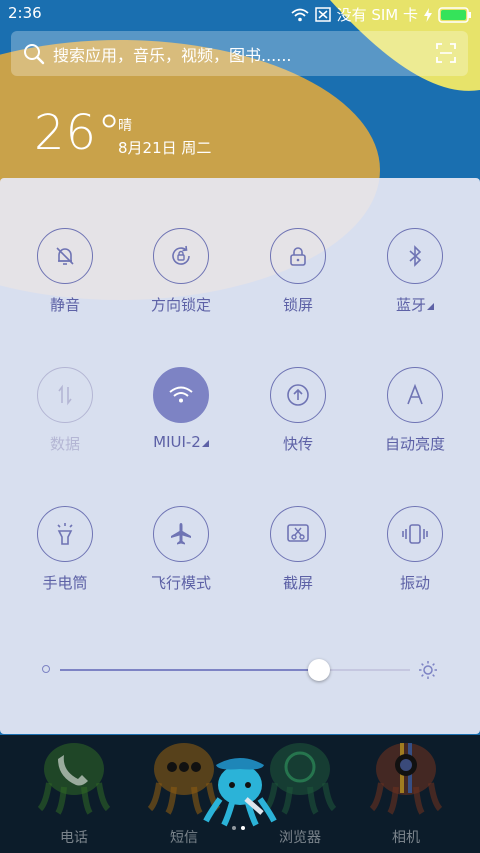 This screenshot has height=853, width=480. I want to click on toggle-rotation-lock-circle, so click(181, 256).